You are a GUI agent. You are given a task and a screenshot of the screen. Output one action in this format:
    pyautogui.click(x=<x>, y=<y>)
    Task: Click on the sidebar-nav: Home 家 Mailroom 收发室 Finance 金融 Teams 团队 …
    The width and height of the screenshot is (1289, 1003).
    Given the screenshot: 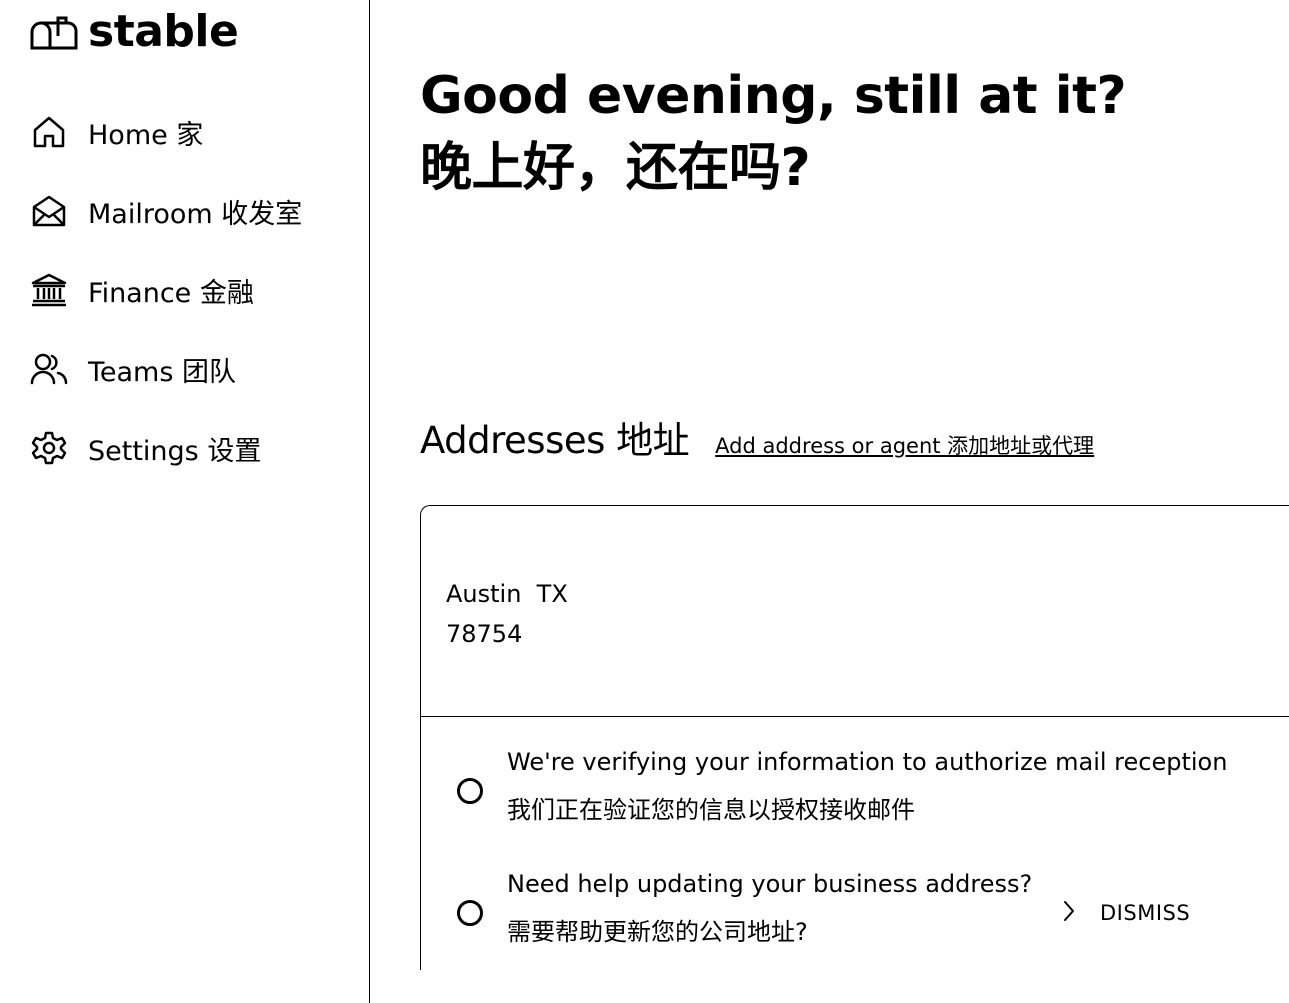 What is the action you would take?
    pyautogui.click(x=166, y=309)
    